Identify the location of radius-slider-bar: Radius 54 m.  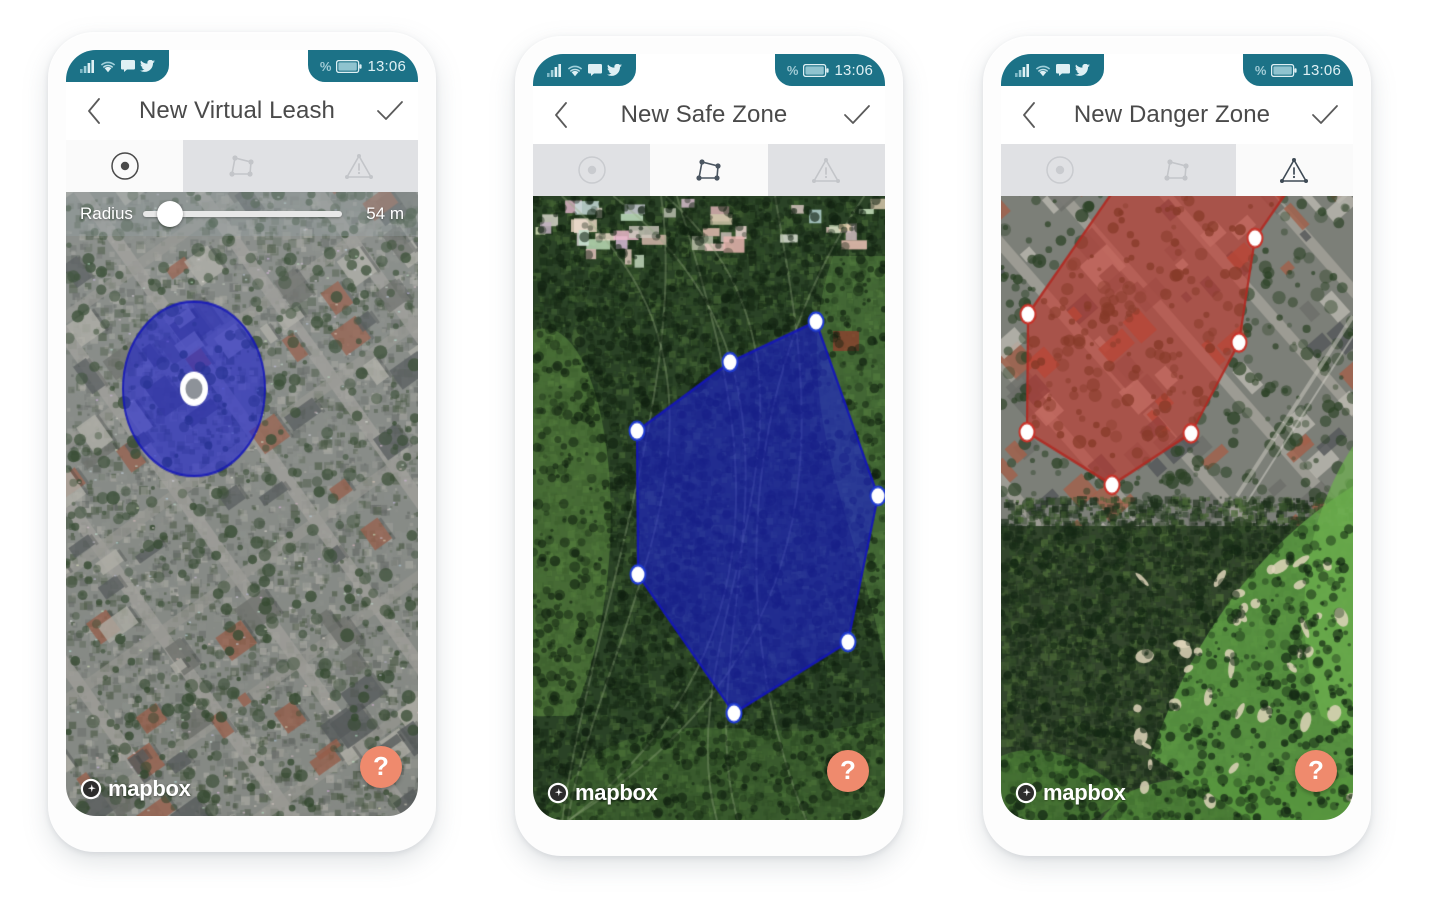
(242, 214).